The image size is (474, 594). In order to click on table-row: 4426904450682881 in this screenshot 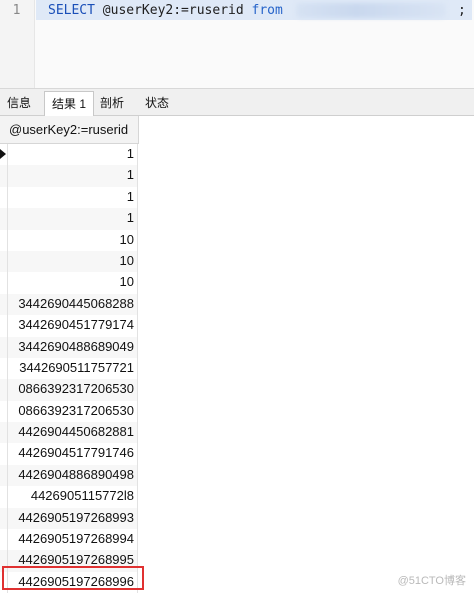, I will do `click(69, 433)`.